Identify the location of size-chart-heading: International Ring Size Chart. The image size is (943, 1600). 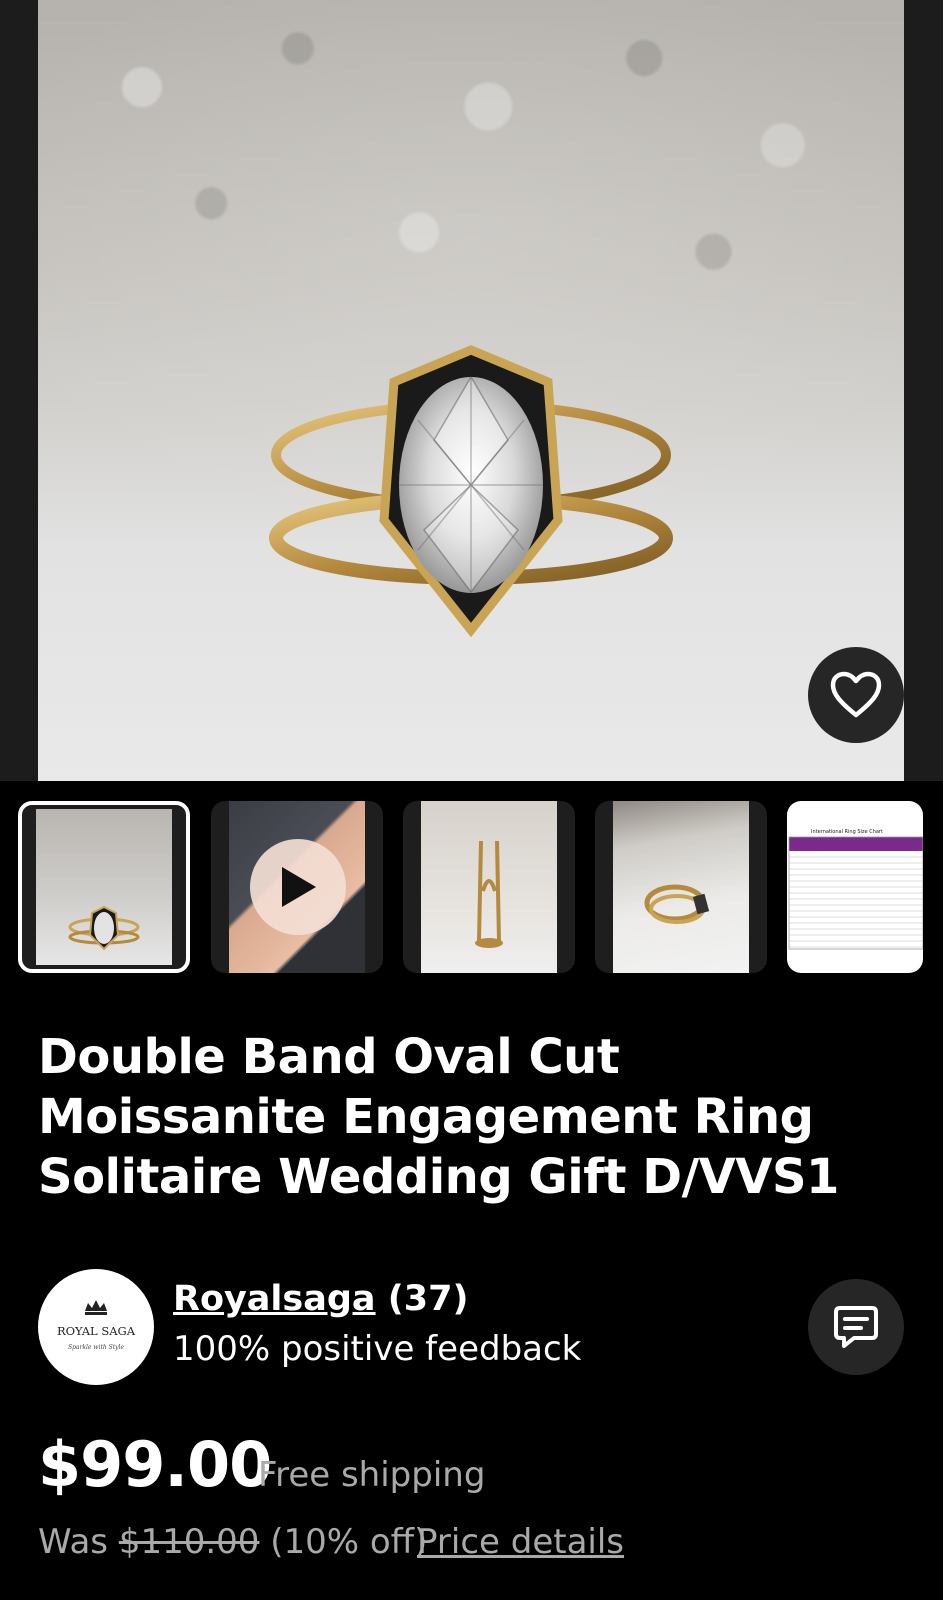
(847, 832).